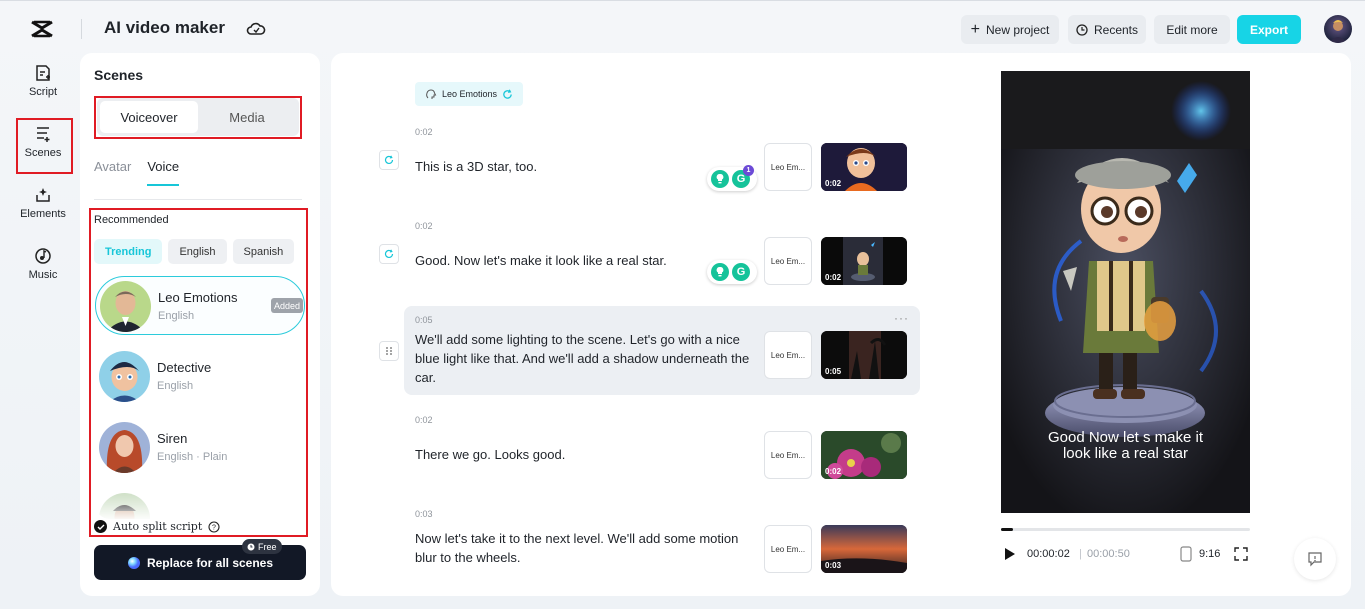 The height and width of the screenshot is (609, 1365). I want to click on cloud-sync-icon, so click(256, 29).